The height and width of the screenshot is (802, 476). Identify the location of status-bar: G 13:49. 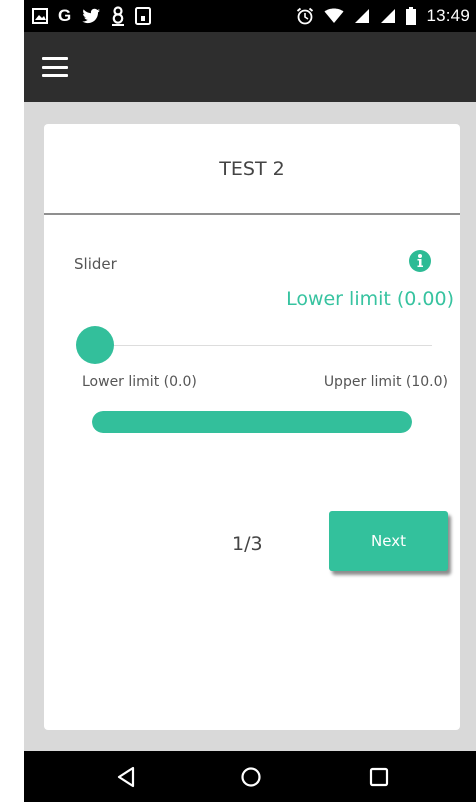
(250, 16).